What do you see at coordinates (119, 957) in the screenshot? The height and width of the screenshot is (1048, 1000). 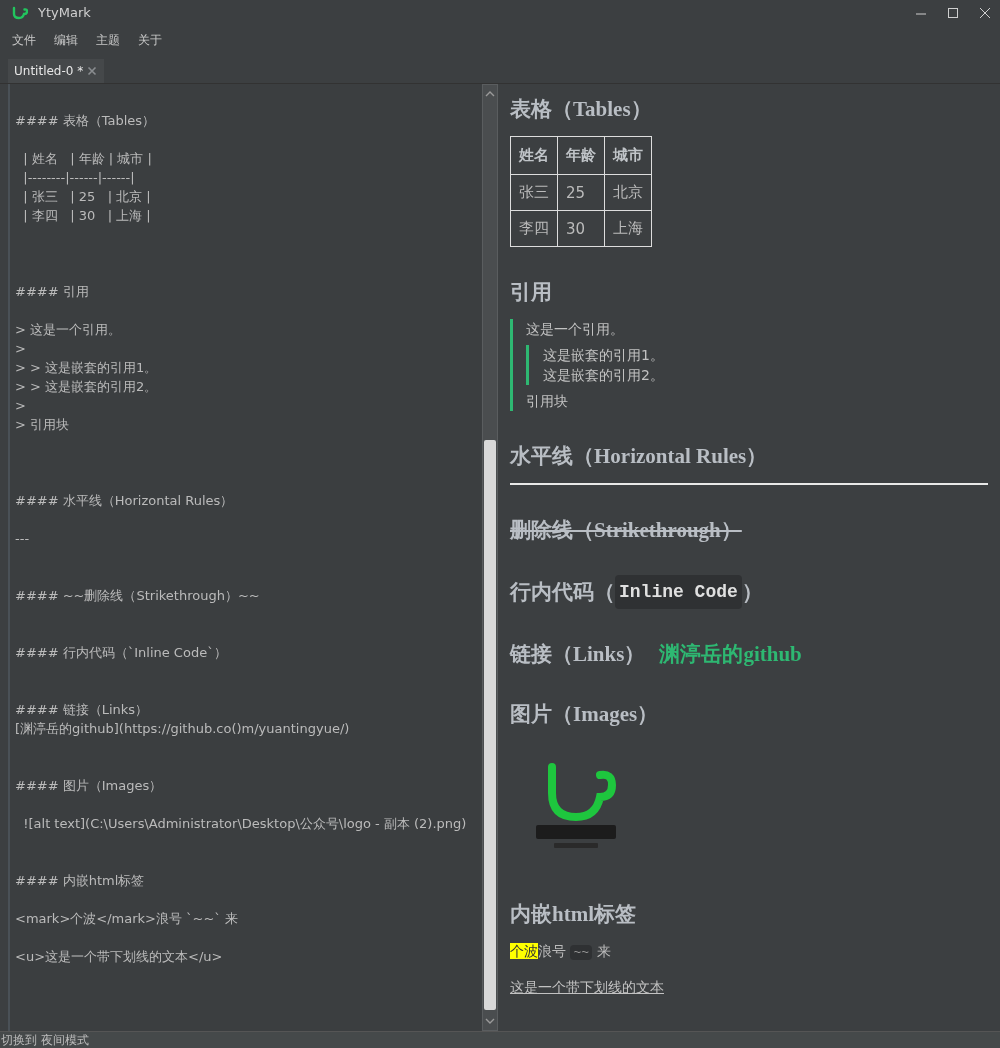 I see `code-line: <u>这是一个带下划线的文本</u>` at bounding box center [119, 957].